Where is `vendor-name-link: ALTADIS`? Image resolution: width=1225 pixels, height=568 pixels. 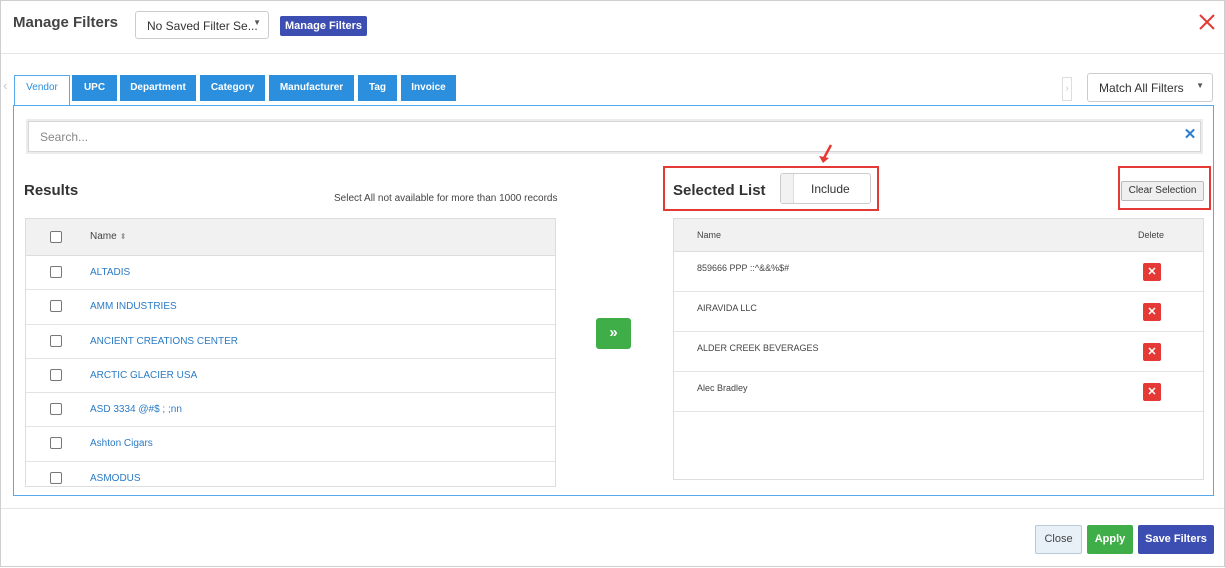
vendor-name-link: ALTADIS is located at coordinates (110, 272).